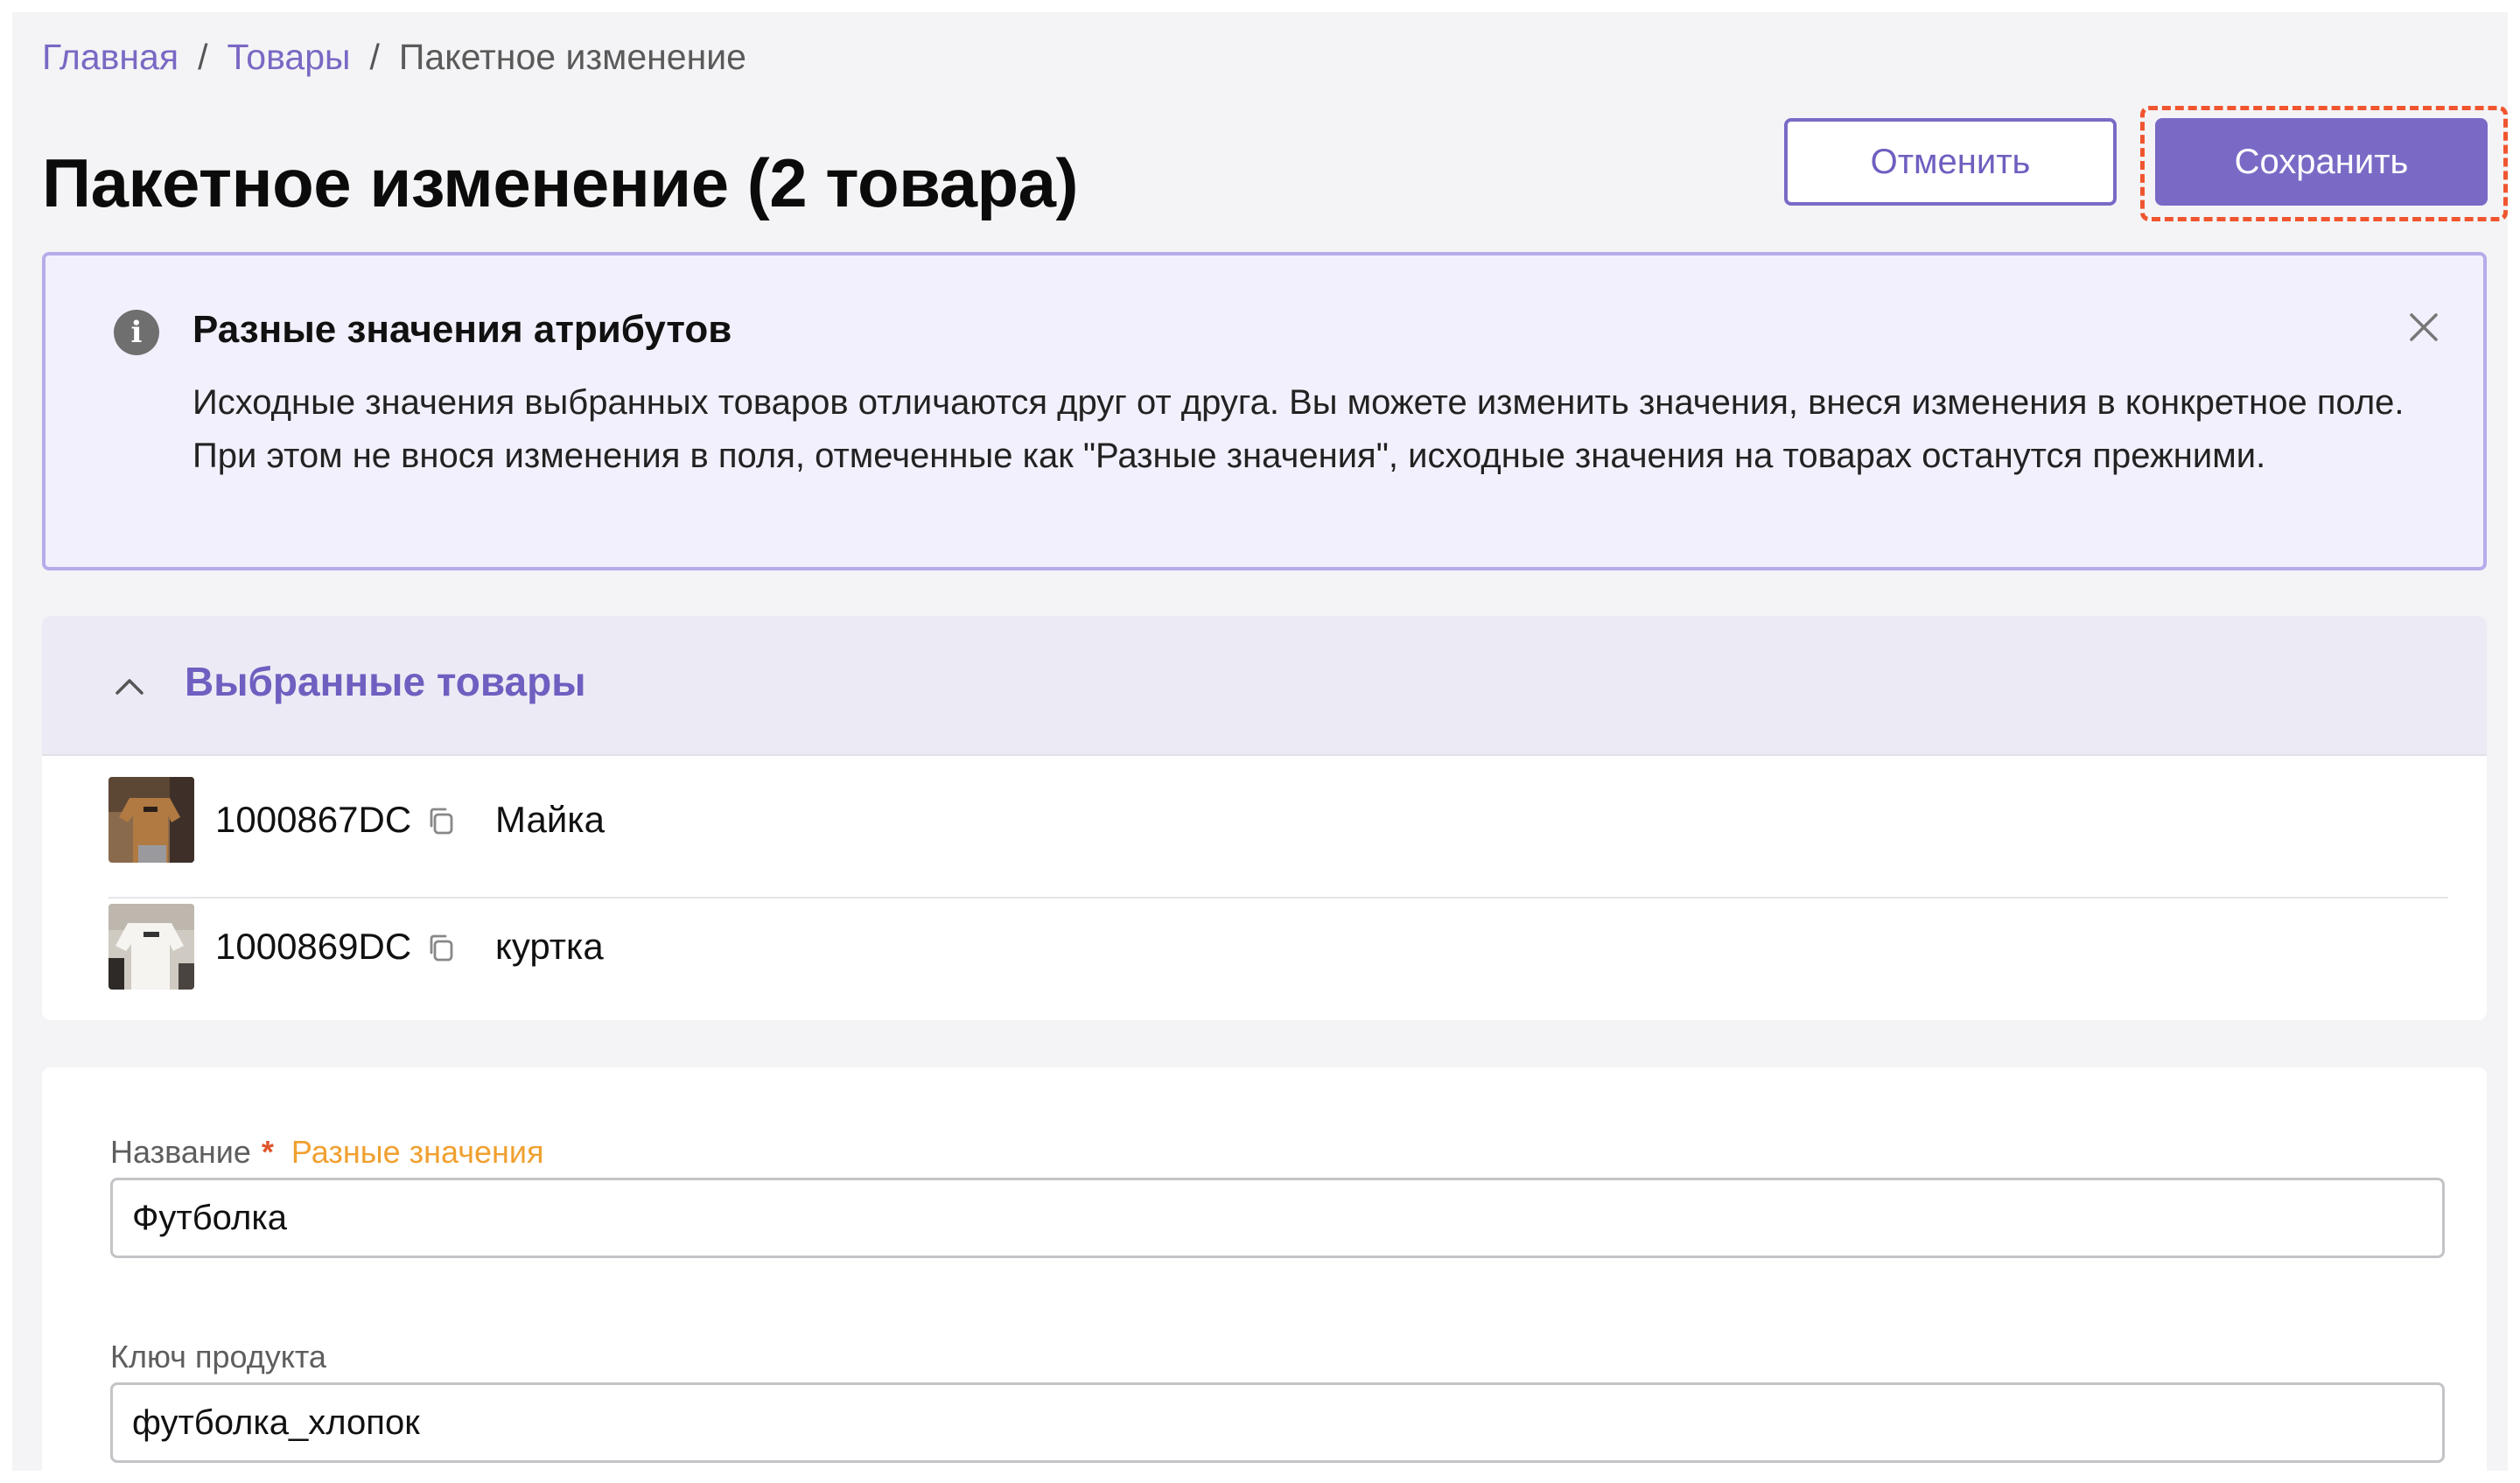 This screenshot has width=2520, height=1483. What do you see at coordinates (313, 819) in the screenshot?
I see `product-sku: 1000867DC` at bounding box center [313, 819].